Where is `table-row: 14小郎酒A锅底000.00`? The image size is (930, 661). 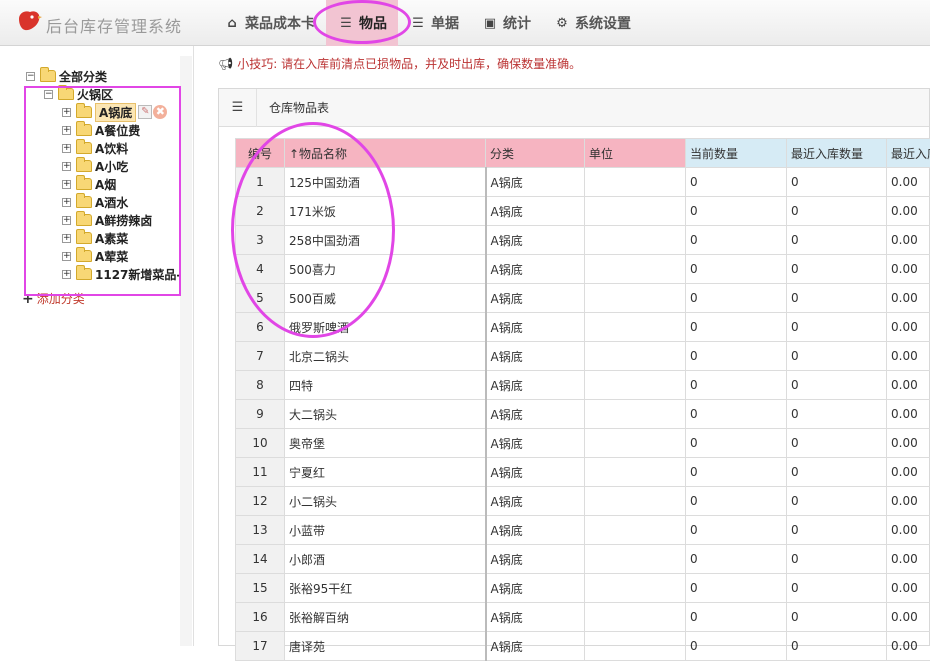
table-row: 14小郎酒A锅底000.00 is located at coordinates (583, 559).